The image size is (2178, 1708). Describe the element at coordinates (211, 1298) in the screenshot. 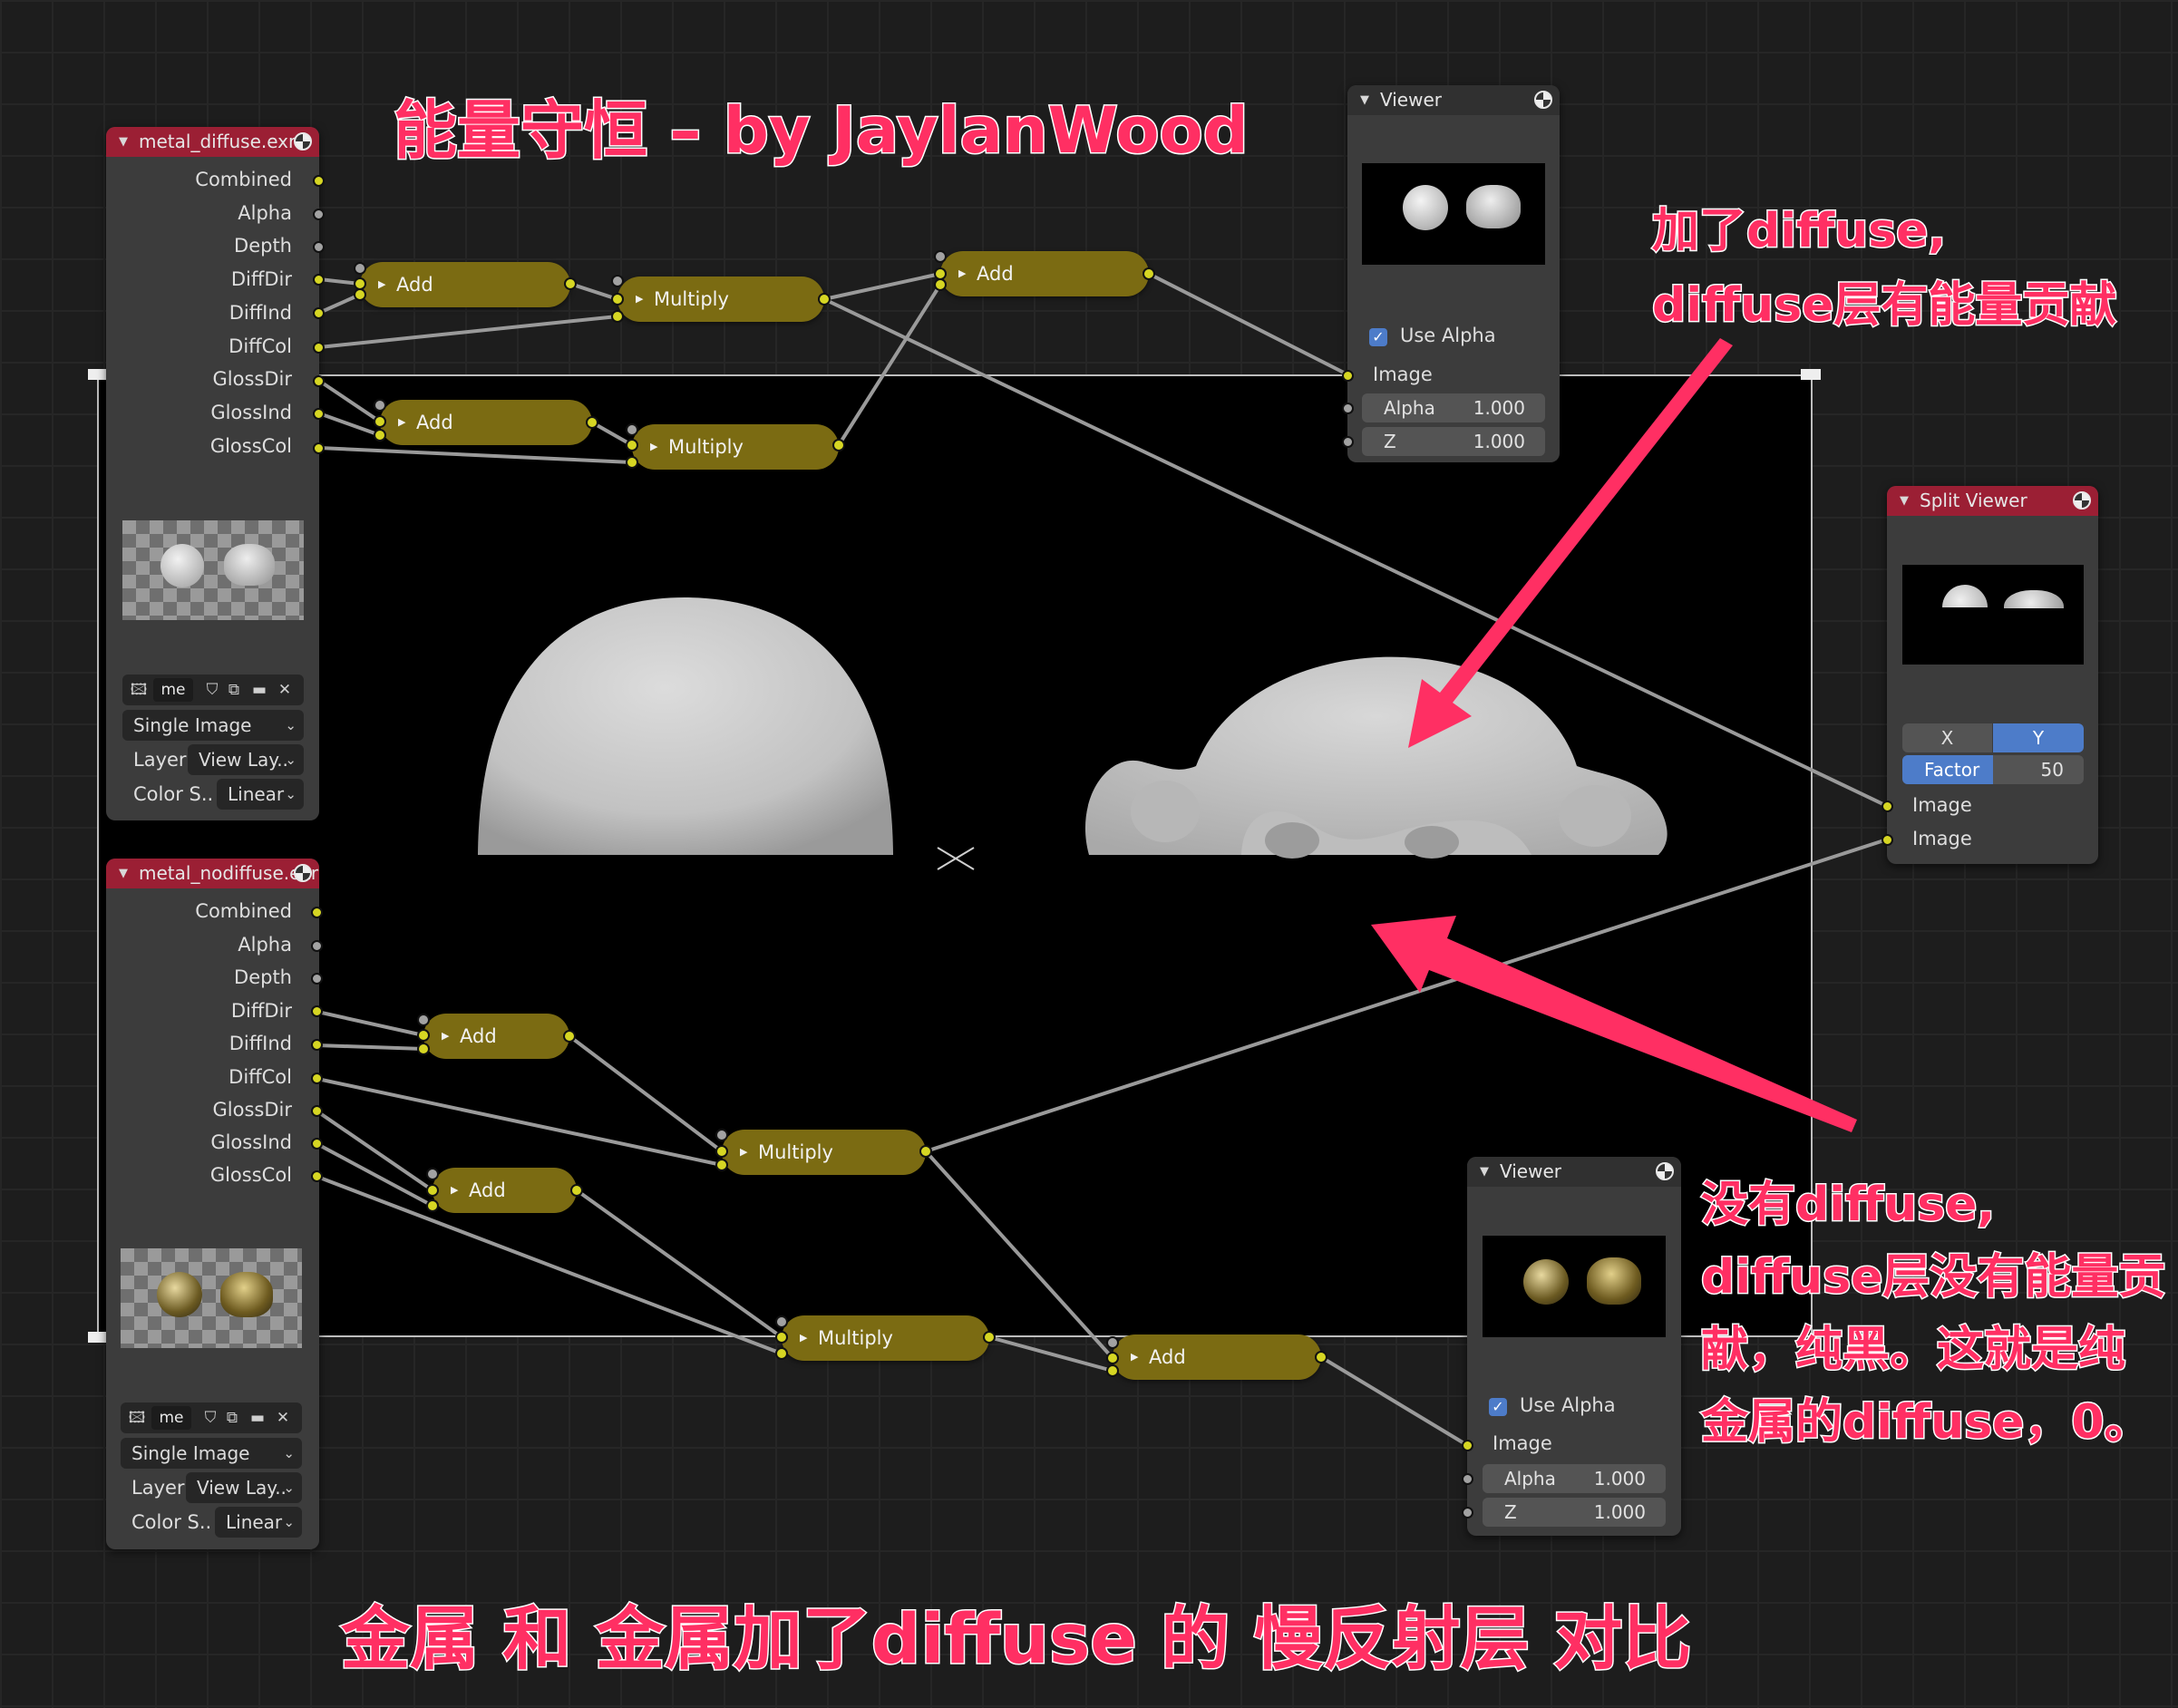

I see `image-thumbnail` at that location.